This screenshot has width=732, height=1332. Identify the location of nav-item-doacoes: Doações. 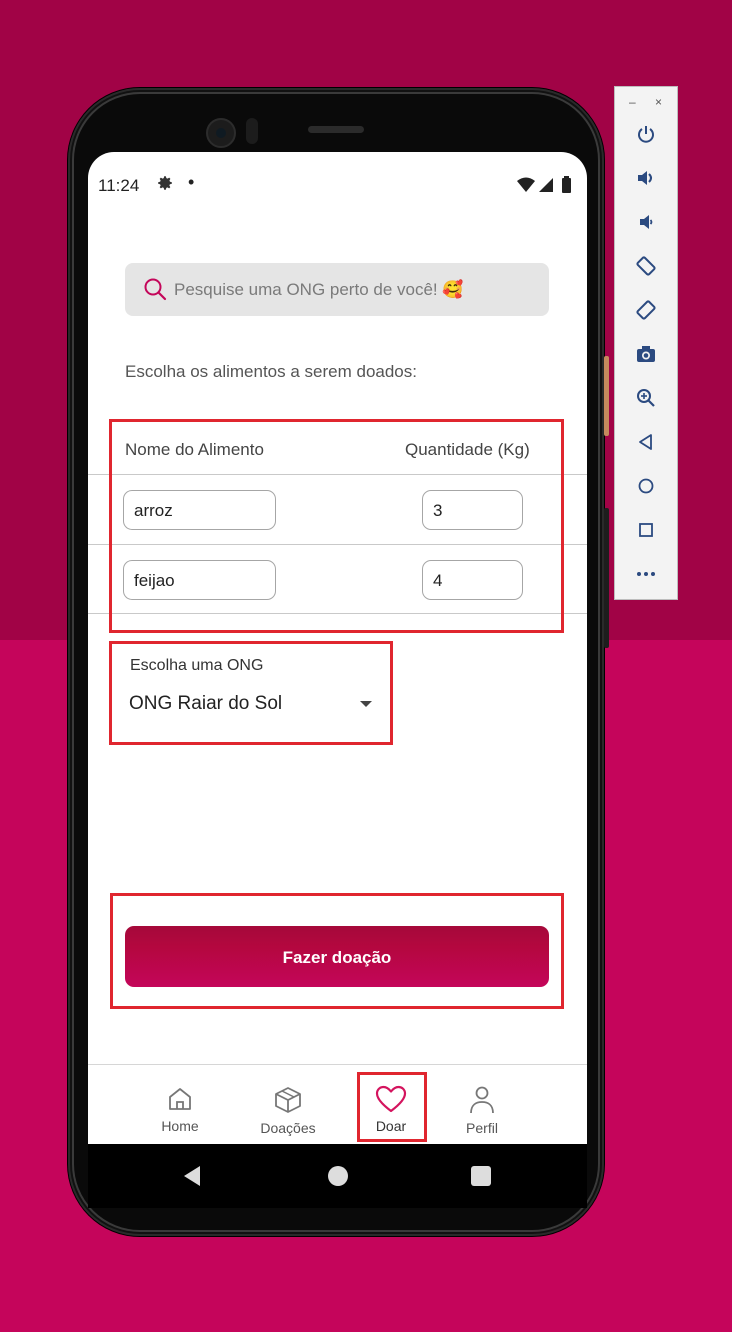
(288, 1110).